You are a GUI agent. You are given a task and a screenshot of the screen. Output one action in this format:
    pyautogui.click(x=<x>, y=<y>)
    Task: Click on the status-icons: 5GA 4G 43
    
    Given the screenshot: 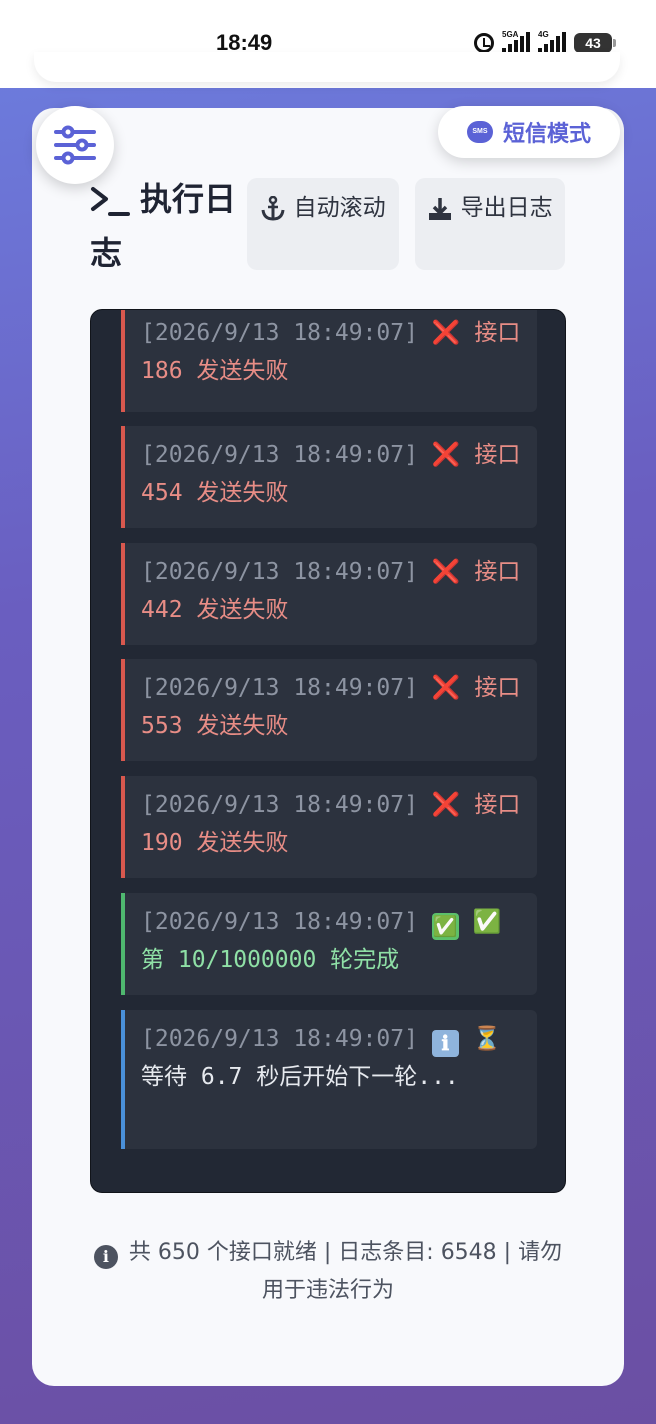 What is the action you would take?
    pyautogui.click(x=545, y=42)
    